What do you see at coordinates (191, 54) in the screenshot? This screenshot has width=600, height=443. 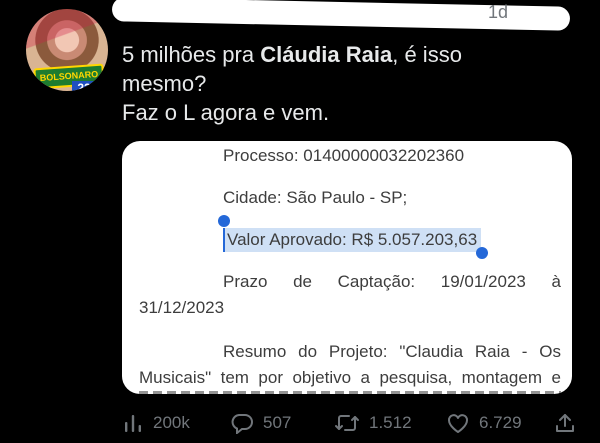 I see `tweet-text-prefix: 5 milhões pra` at bounding box center [191, 54].